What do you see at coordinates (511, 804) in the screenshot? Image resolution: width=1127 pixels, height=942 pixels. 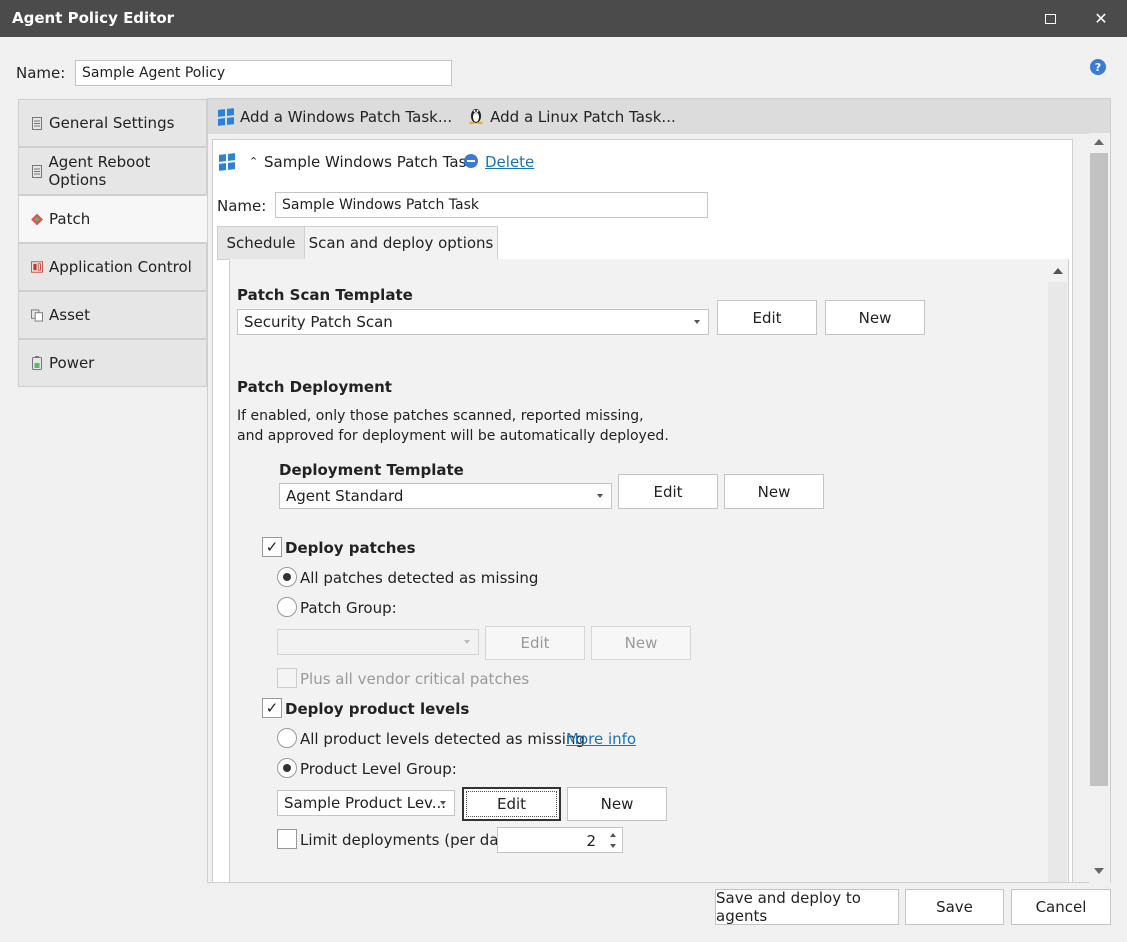 I see `product-level-edit-button: Edit` at bounding box center [511, 804].